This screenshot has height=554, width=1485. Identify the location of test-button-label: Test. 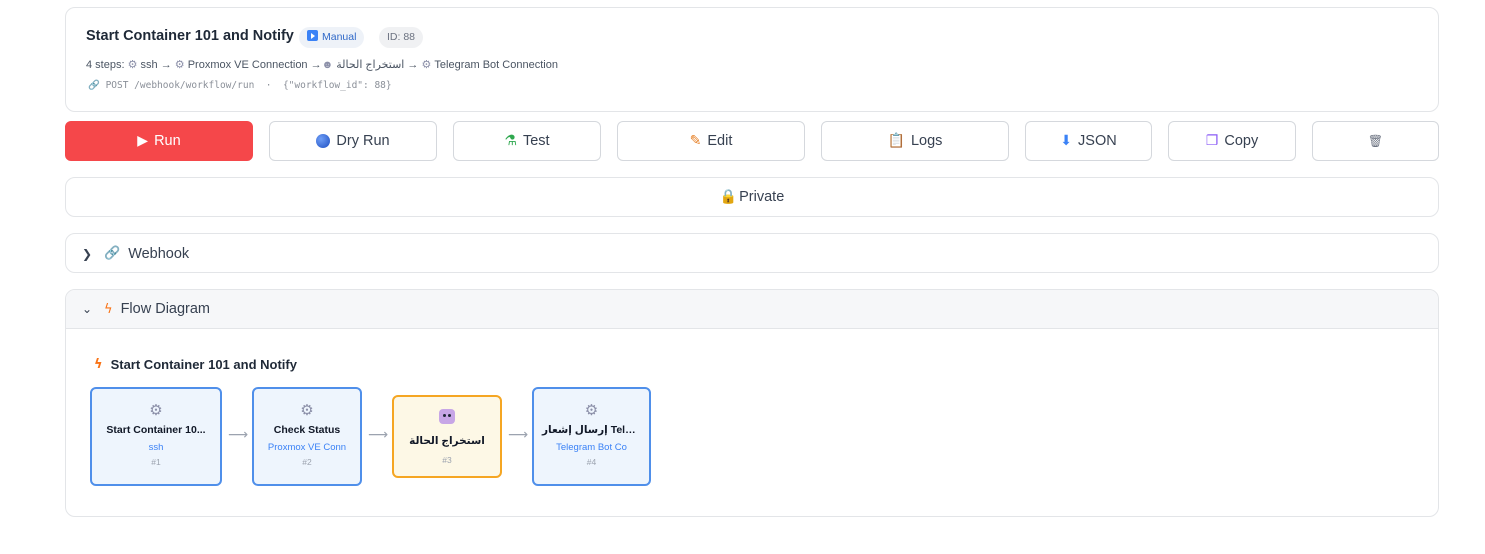
(536, 141).